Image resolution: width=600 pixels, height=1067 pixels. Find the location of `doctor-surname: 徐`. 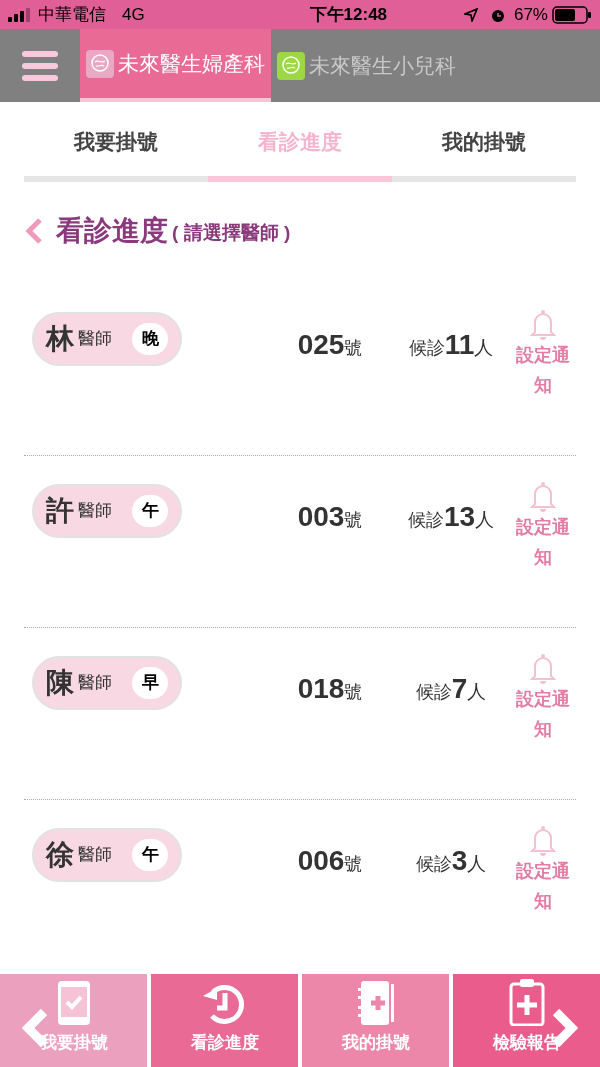

doctor-surname: 徐 is located at coordinates (60, 854).